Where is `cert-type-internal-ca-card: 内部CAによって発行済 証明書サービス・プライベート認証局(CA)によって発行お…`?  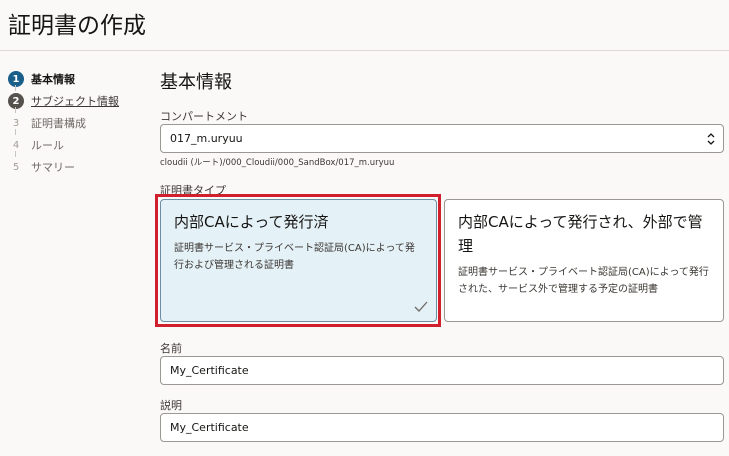
cert-type-internal-ca-card: 内部CAによって発行済 証明書サービス・プライベート認証局(CA)によって発行お… is located at coordinates (298, 260).